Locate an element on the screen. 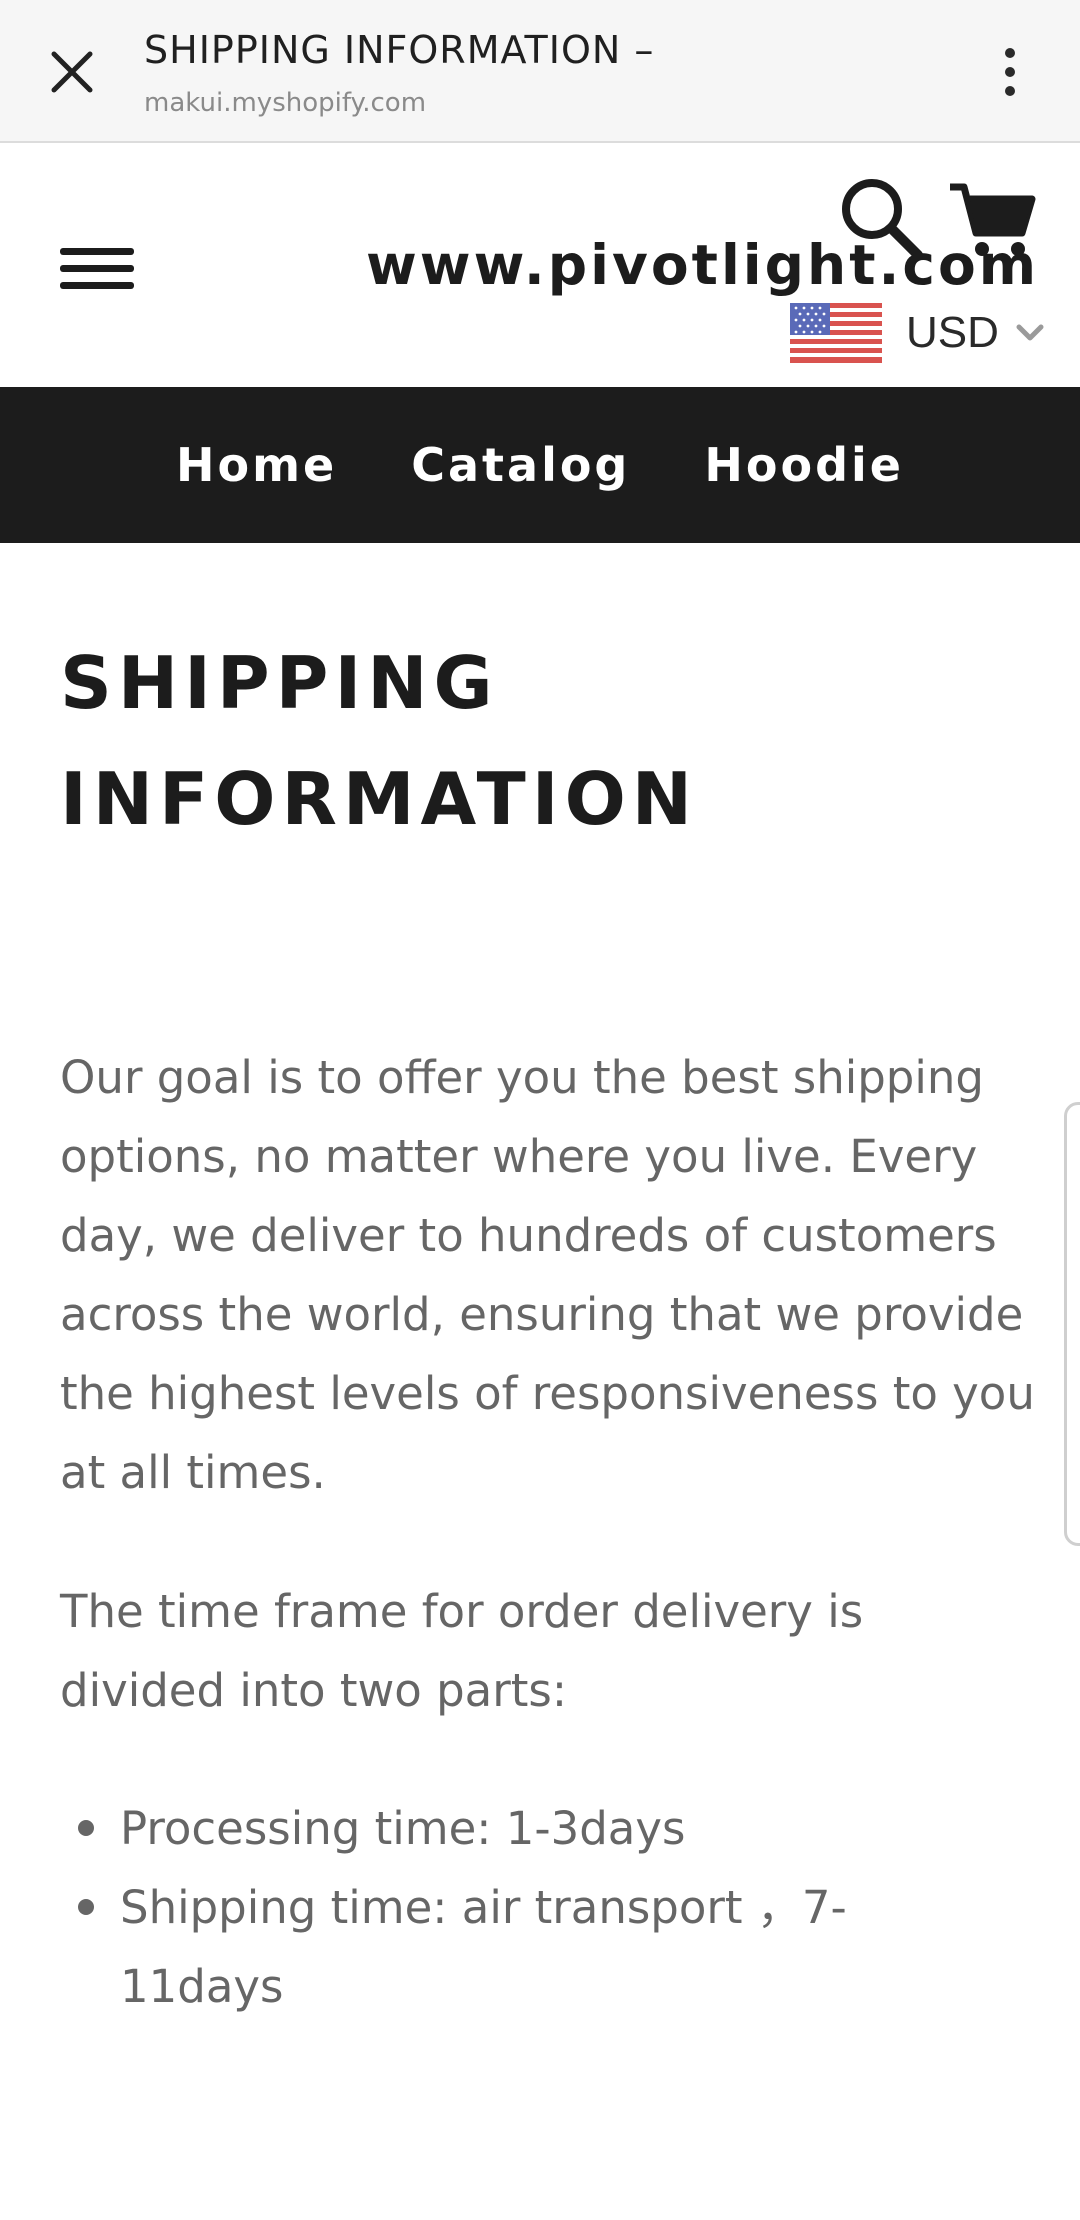 The image size is (1080, 2220). list-item: Processing time: 1-3days is located at coordinates (510, 1828).